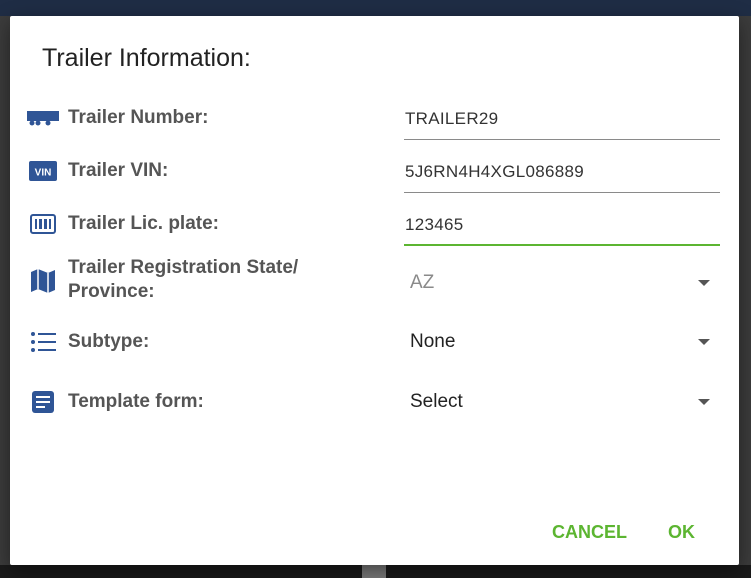 This screenshot has height=578, width=751. I want to click on dialog-actions: CANCEL OK, so click(374, 532).